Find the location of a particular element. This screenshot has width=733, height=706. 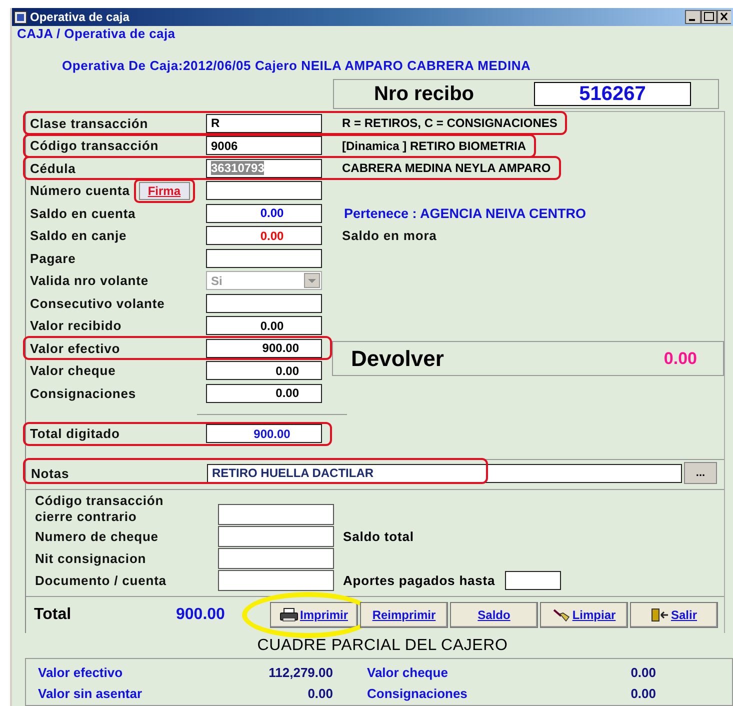

field-label: Numero de cheque is located at coordinates (97, 536).